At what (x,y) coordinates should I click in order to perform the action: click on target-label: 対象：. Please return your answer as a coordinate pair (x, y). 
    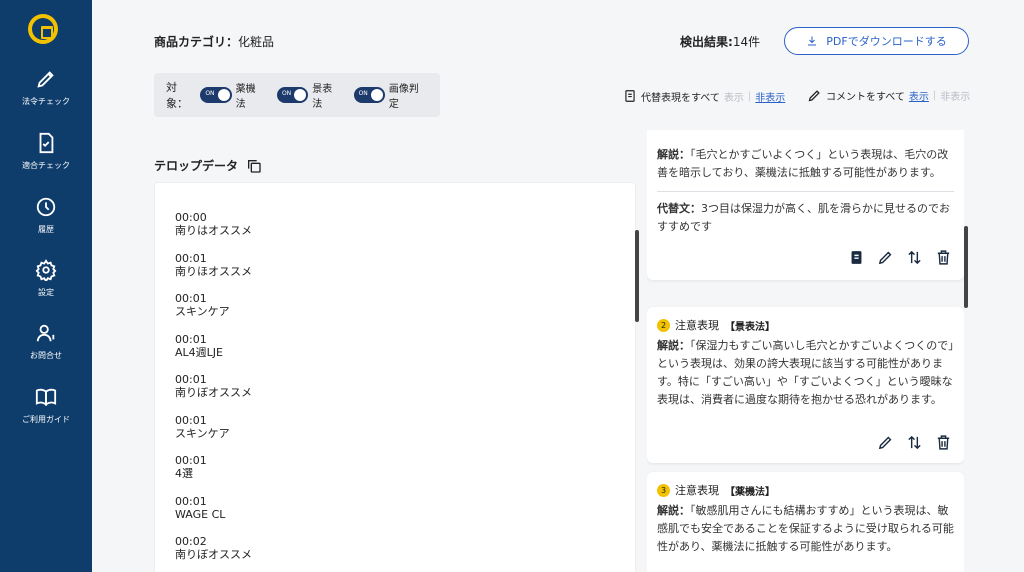
    Looking at the image, I should click on (177, 95).